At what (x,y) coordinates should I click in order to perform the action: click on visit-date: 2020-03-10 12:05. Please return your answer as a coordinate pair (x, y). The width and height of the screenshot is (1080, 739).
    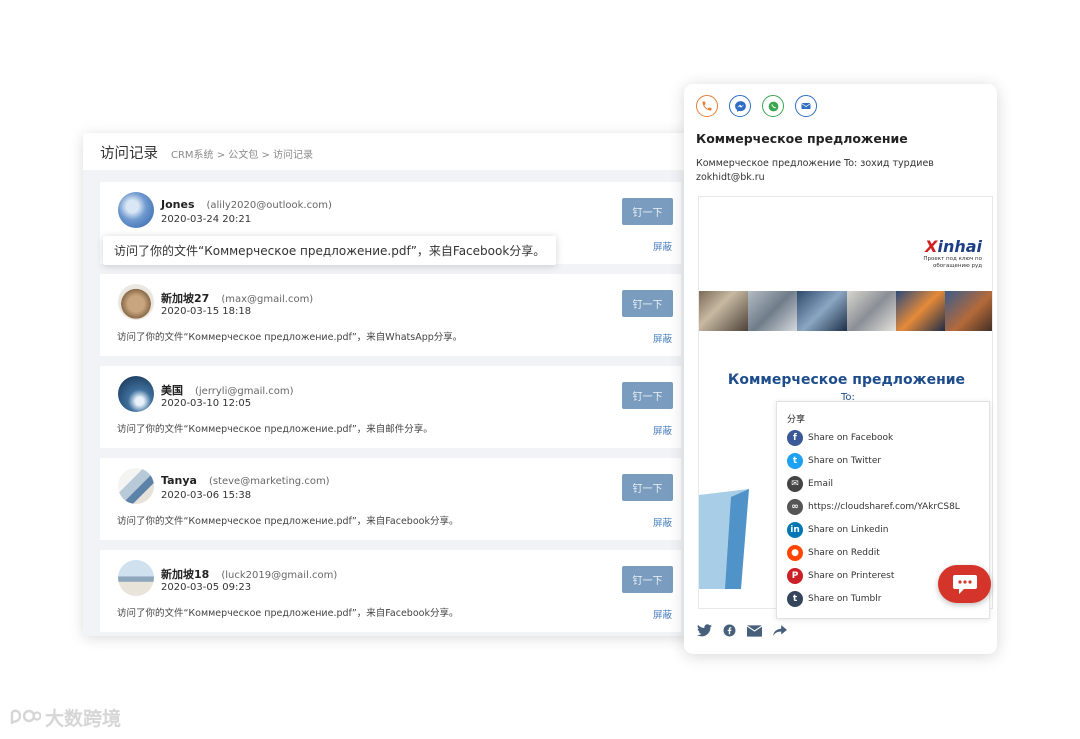
    Looking at the image, I should click on (206, 403).